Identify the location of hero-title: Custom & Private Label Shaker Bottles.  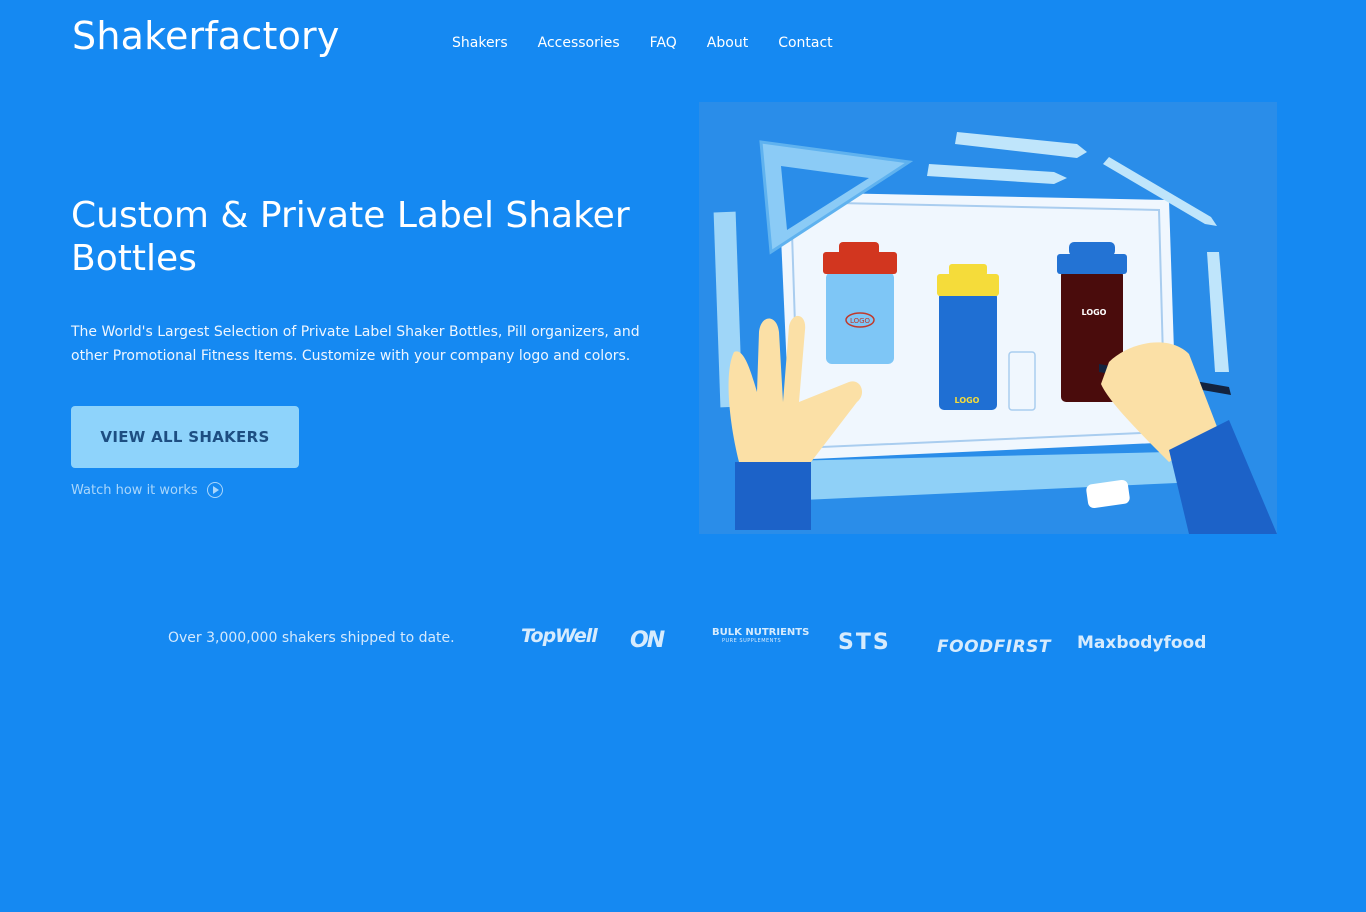
(350, 237).